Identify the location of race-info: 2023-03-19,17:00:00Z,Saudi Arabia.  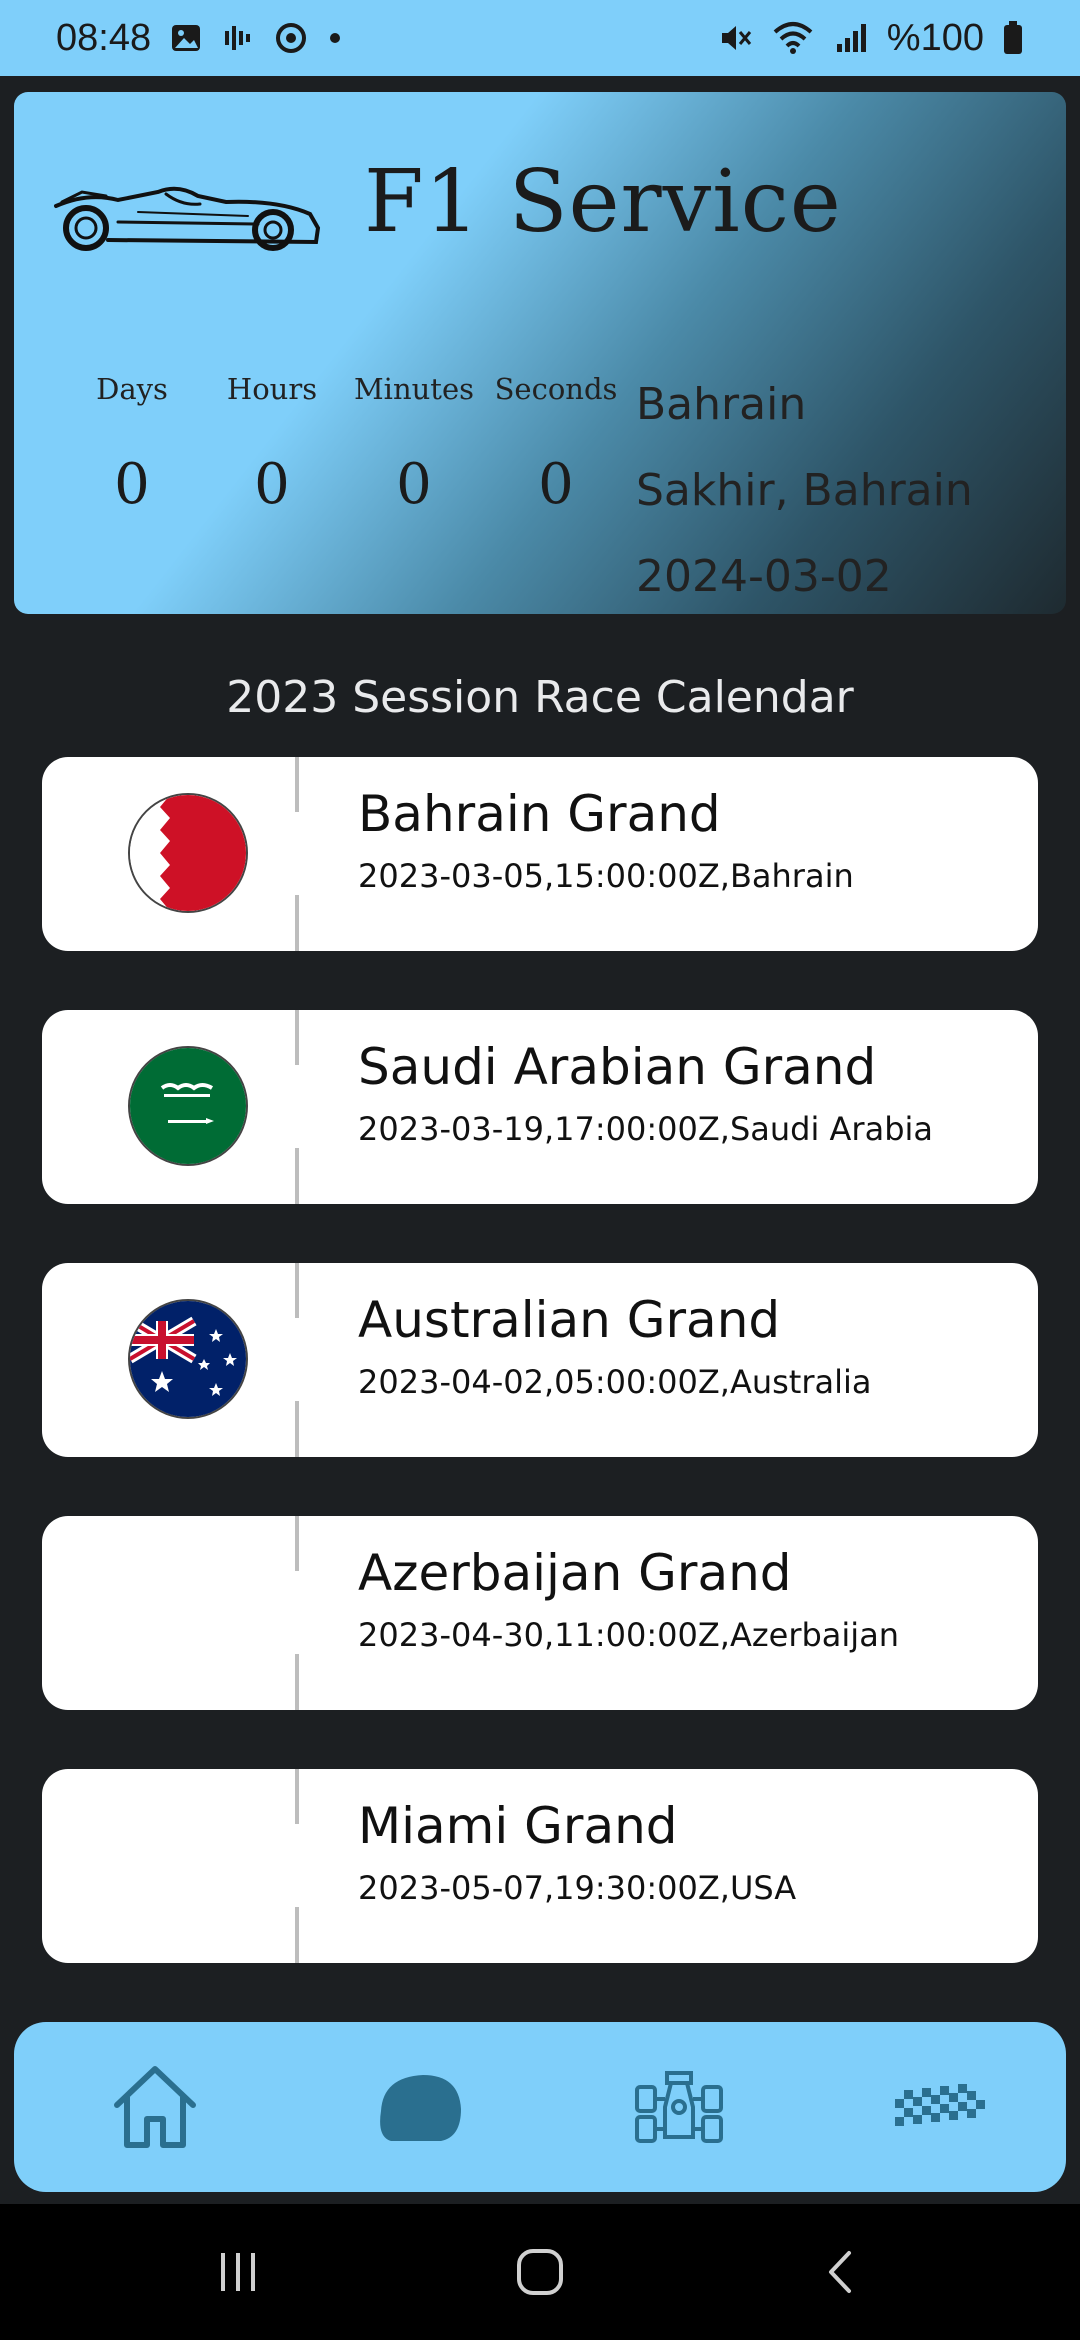
(645, 1129).